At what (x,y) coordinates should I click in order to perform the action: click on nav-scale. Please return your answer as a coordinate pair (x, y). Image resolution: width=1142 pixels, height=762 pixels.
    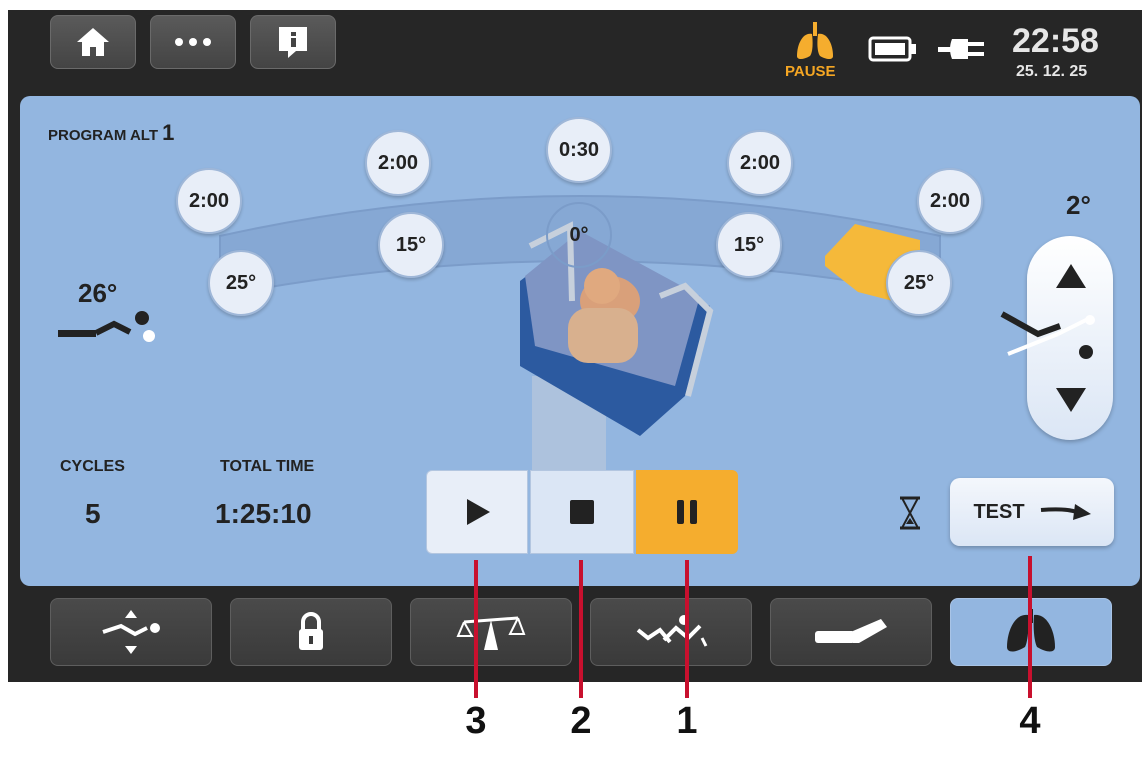
    Looking at the image, I should click on (491, 632).